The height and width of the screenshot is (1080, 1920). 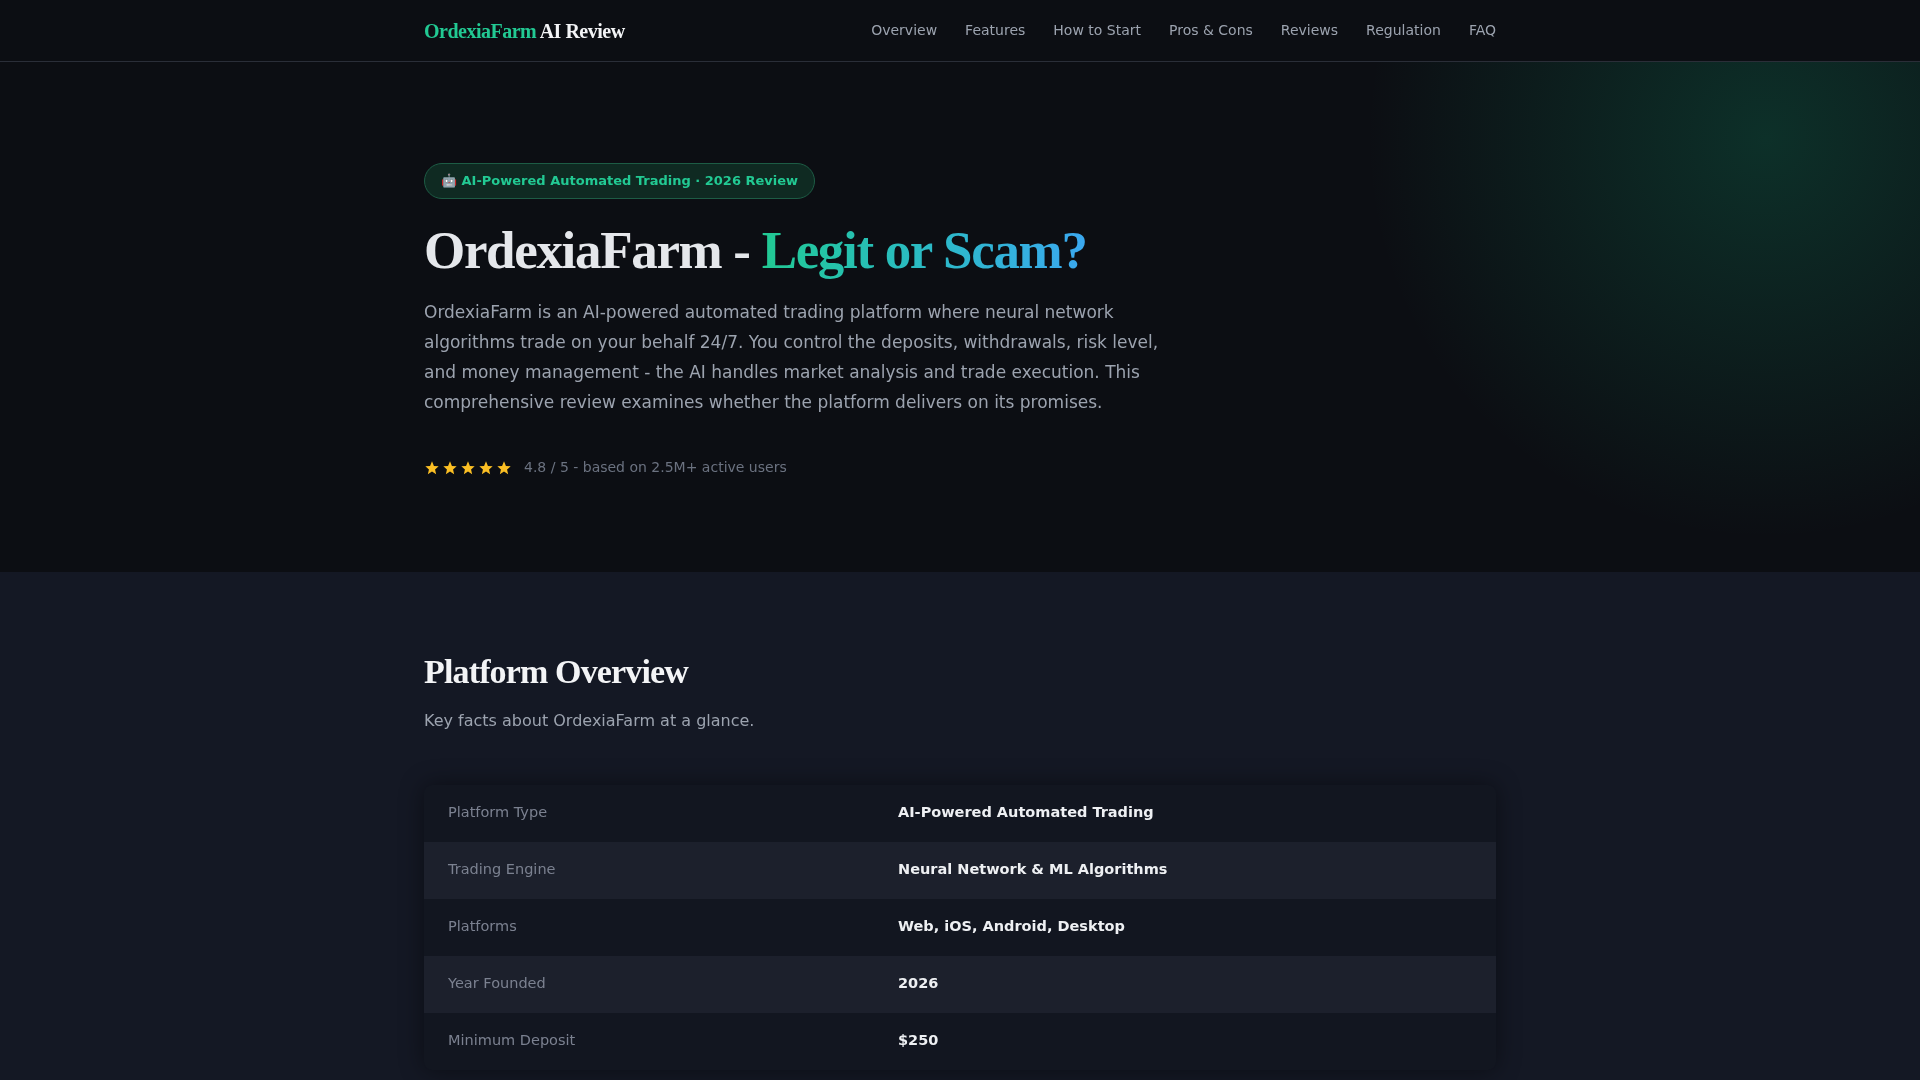 I want to click on page-title: OrdexiaFarm - Legit or Scam?, so click(x=756, y=250).